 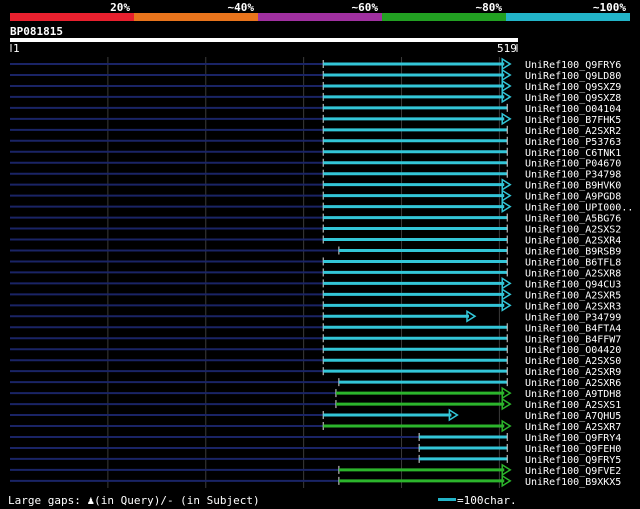 I want to click on hit-row: UniRef100_B9HVK0, so click(x=315, y=185).